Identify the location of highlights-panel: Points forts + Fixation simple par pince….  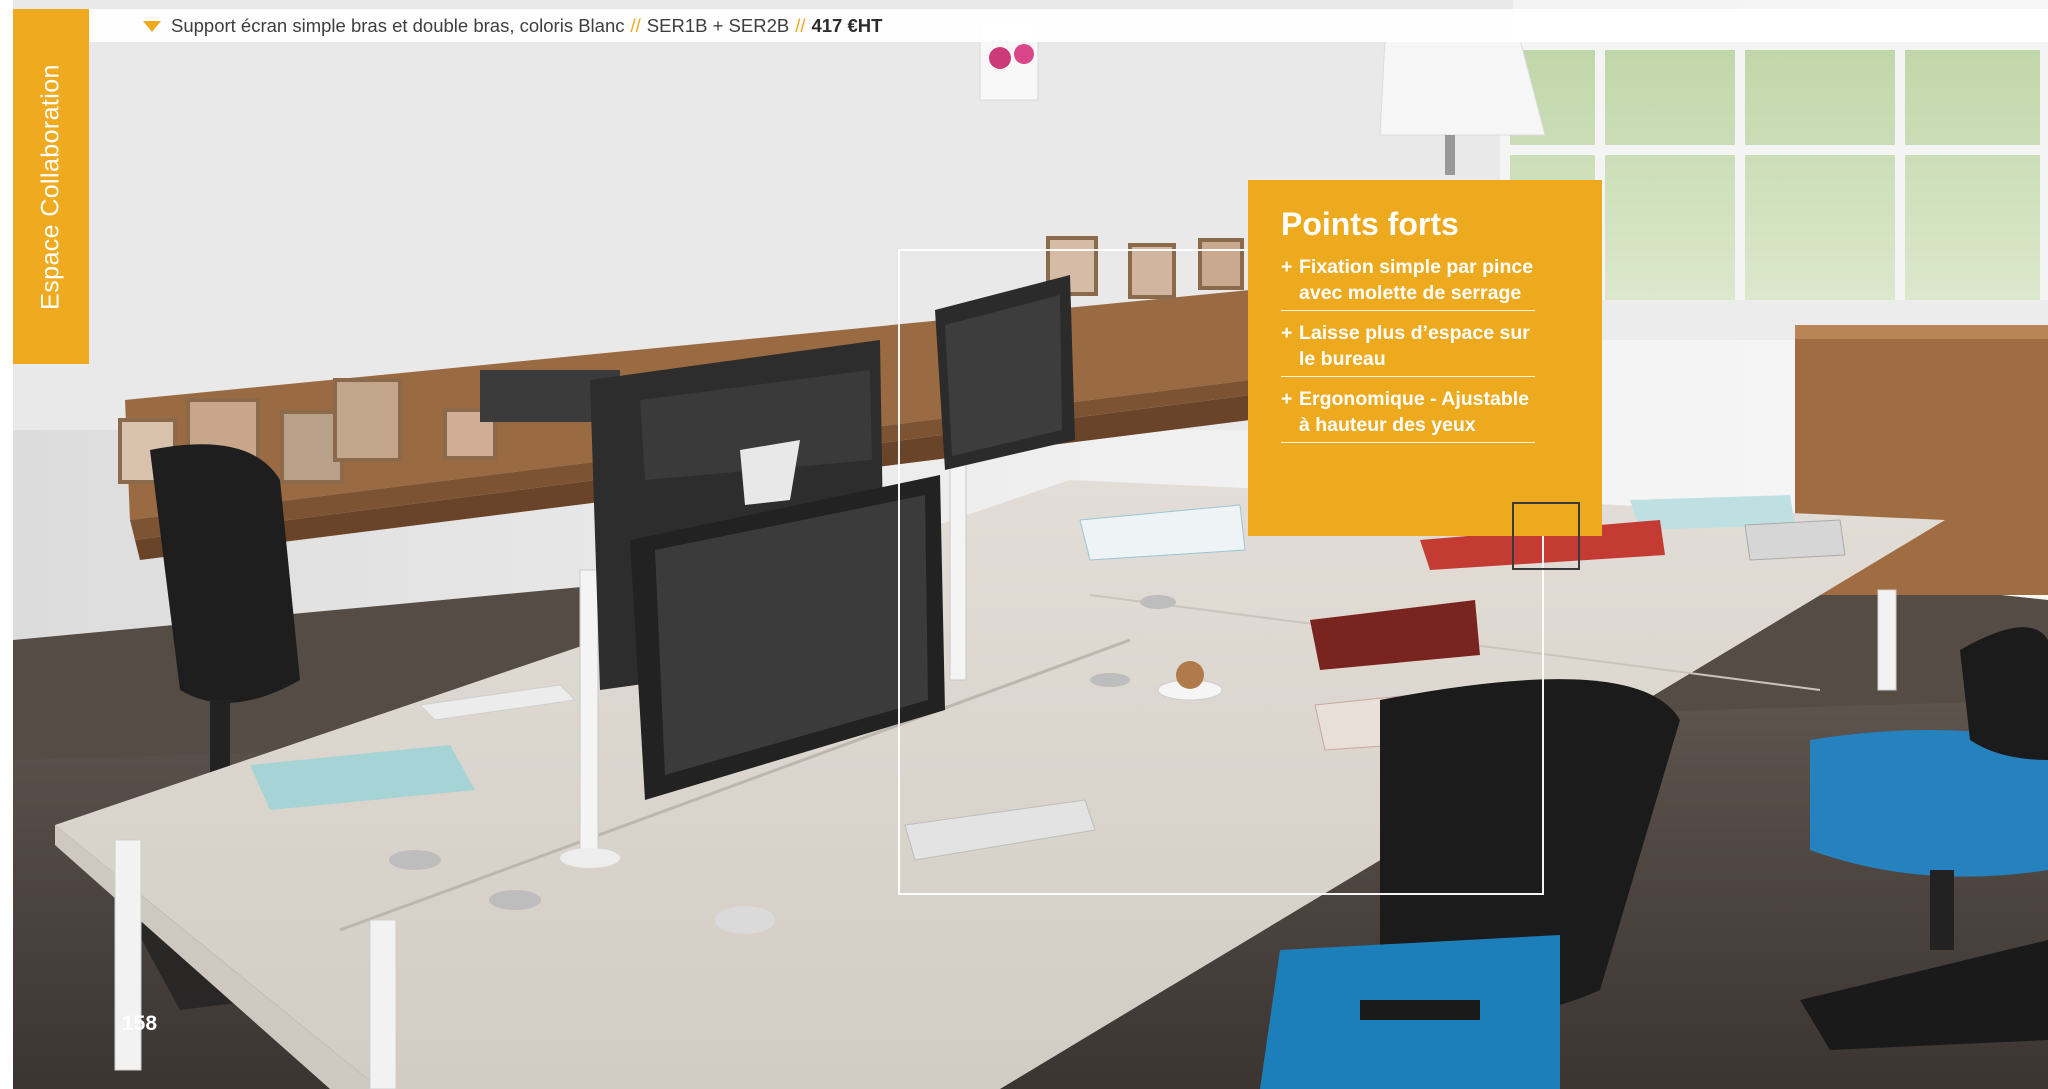
(1425, 358).